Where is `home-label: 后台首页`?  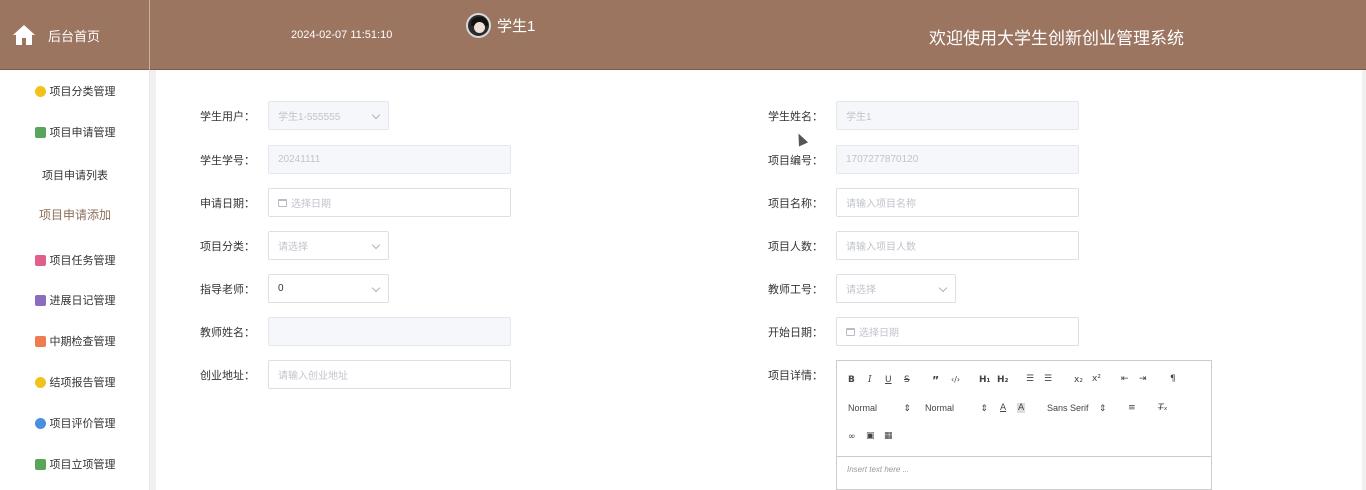
home-label: 后台首页 is located at coordinates (74, 36).